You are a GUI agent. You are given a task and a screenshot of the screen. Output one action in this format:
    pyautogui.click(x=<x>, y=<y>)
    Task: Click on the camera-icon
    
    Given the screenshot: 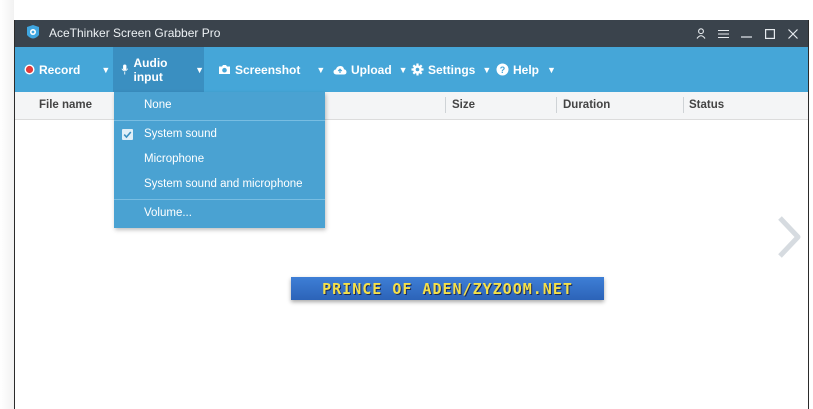 What is the action you would take?
    pyautogui.click(x=224, y=69)
    